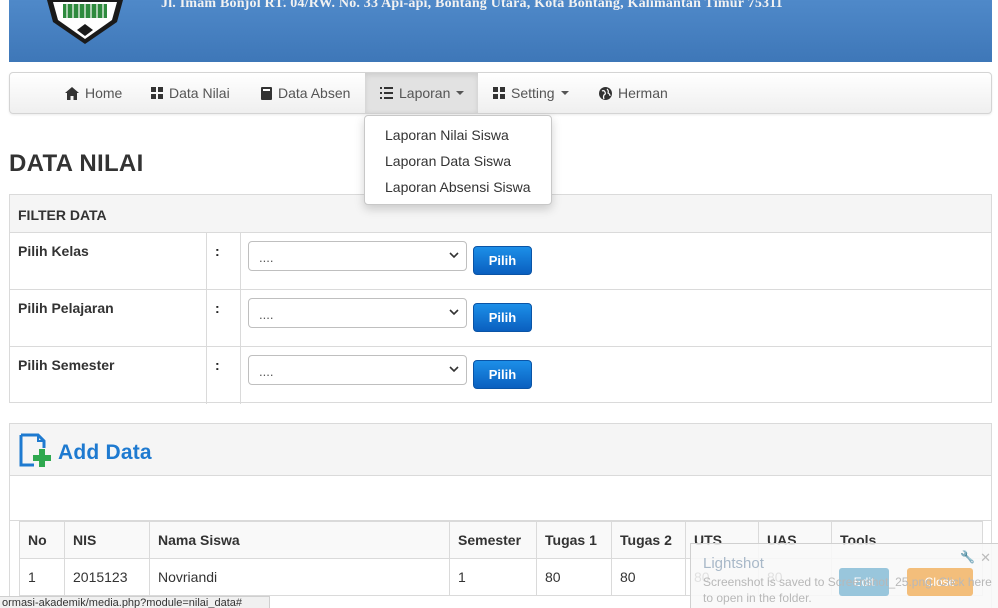 Image resolution: width=998 pixels, height=608 pixels. I want to click on menu-item-laporan-nilai-siswa: Laporan Nilai Siswa, so click(458, 136).